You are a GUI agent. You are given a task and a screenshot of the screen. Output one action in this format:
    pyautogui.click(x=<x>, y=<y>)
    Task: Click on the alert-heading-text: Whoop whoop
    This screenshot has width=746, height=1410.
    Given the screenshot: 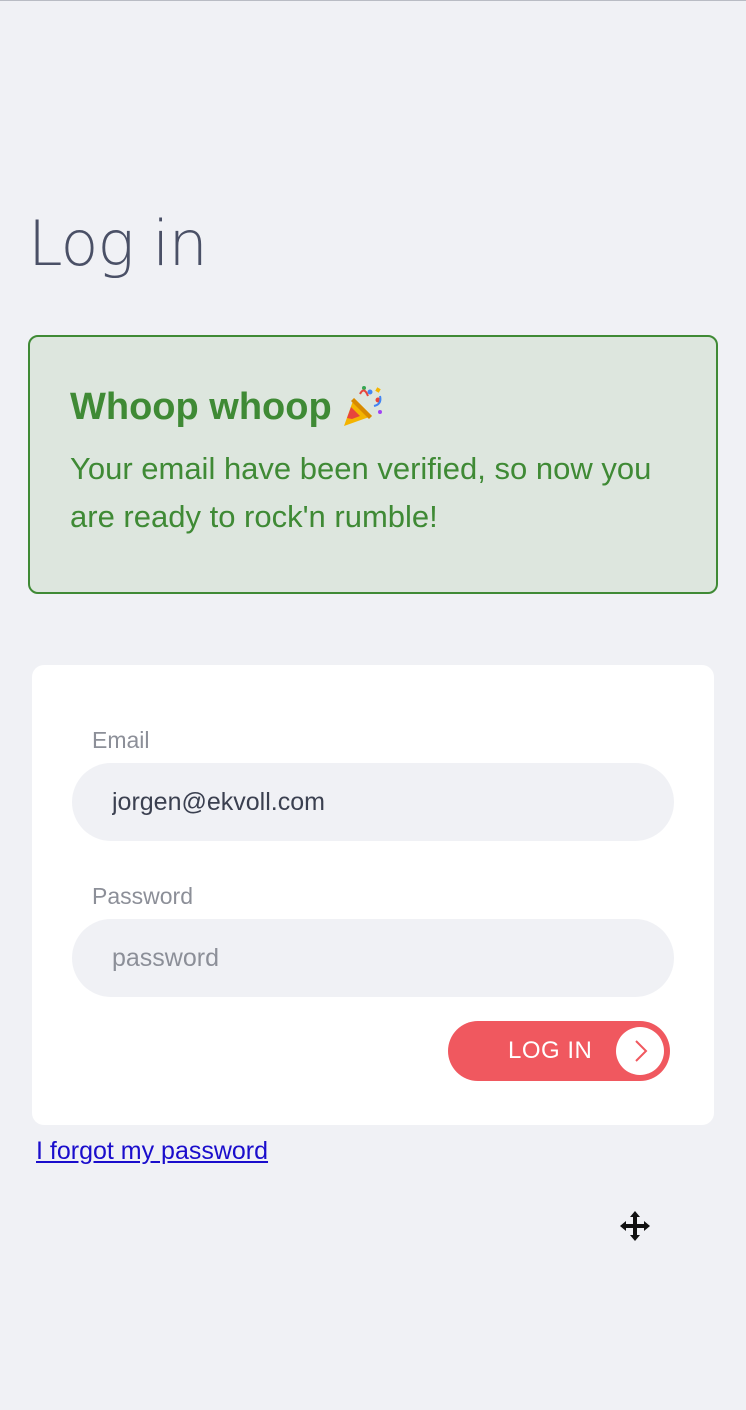 What is the action you would take?
    pyautogui.click(x=201, y=407)
    